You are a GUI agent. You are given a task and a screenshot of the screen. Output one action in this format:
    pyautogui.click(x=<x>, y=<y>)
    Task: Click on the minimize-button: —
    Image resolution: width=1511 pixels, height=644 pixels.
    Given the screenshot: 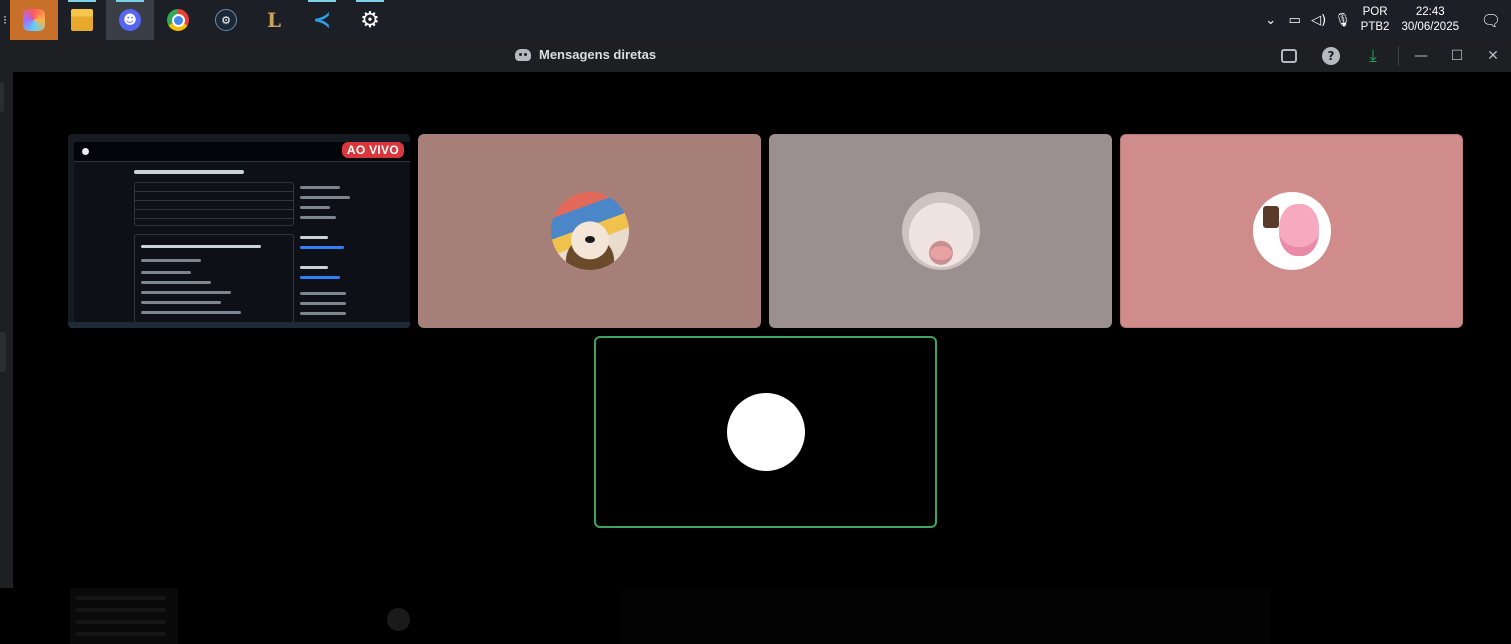 What is the action you would take?
    pyautogui.click(x=1421, y=56)
    